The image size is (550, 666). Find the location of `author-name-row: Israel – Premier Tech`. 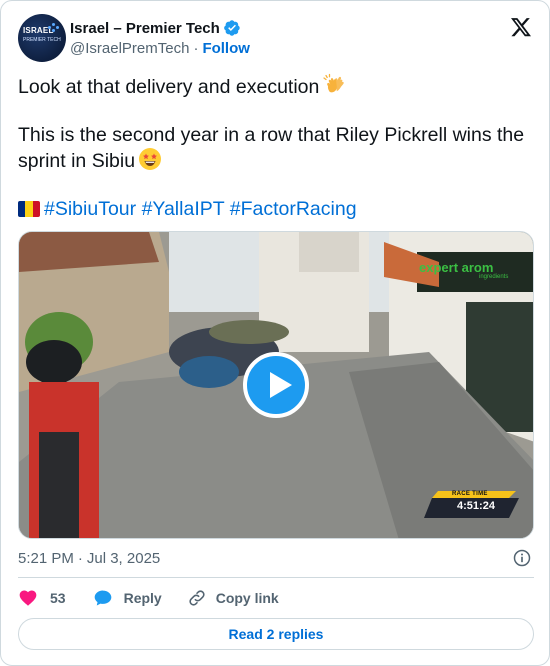

author-name-row: Israel – Premier Tech is located at coordinates (155, 28).